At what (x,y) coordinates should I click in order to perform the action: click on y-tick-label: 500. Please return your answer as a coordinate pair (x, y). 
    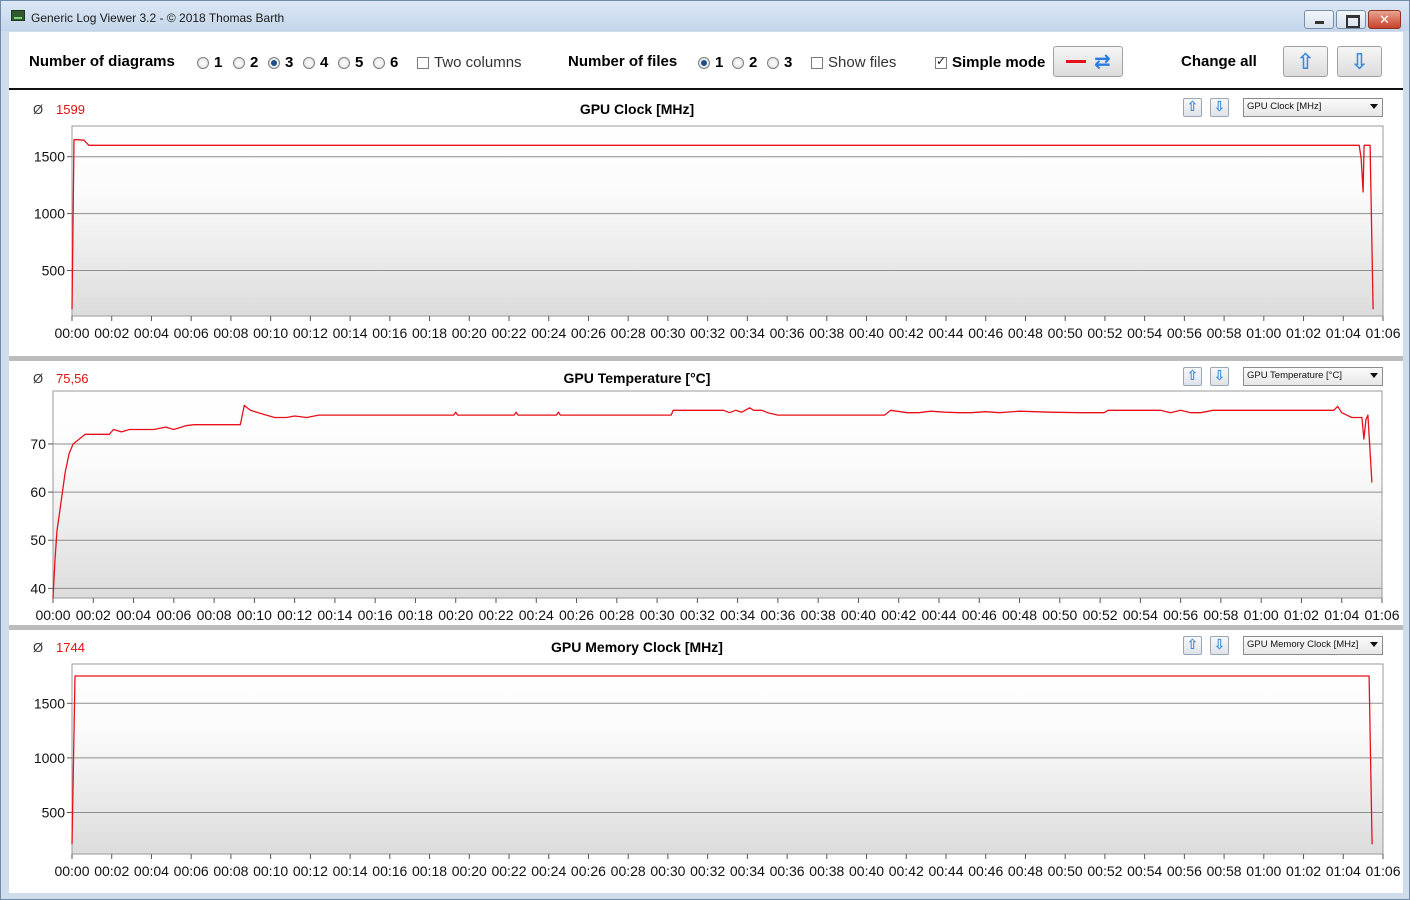
    Looking at the image, I should click on (54, 270).